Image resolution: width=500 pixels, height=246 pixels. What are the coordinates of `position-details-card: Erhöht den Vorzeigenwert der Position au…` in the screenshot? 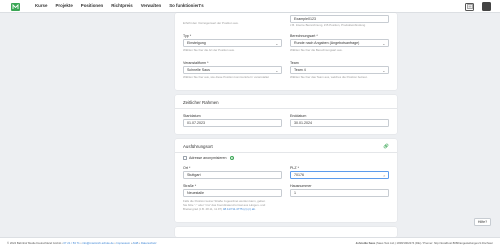 It's located at (286, 51).